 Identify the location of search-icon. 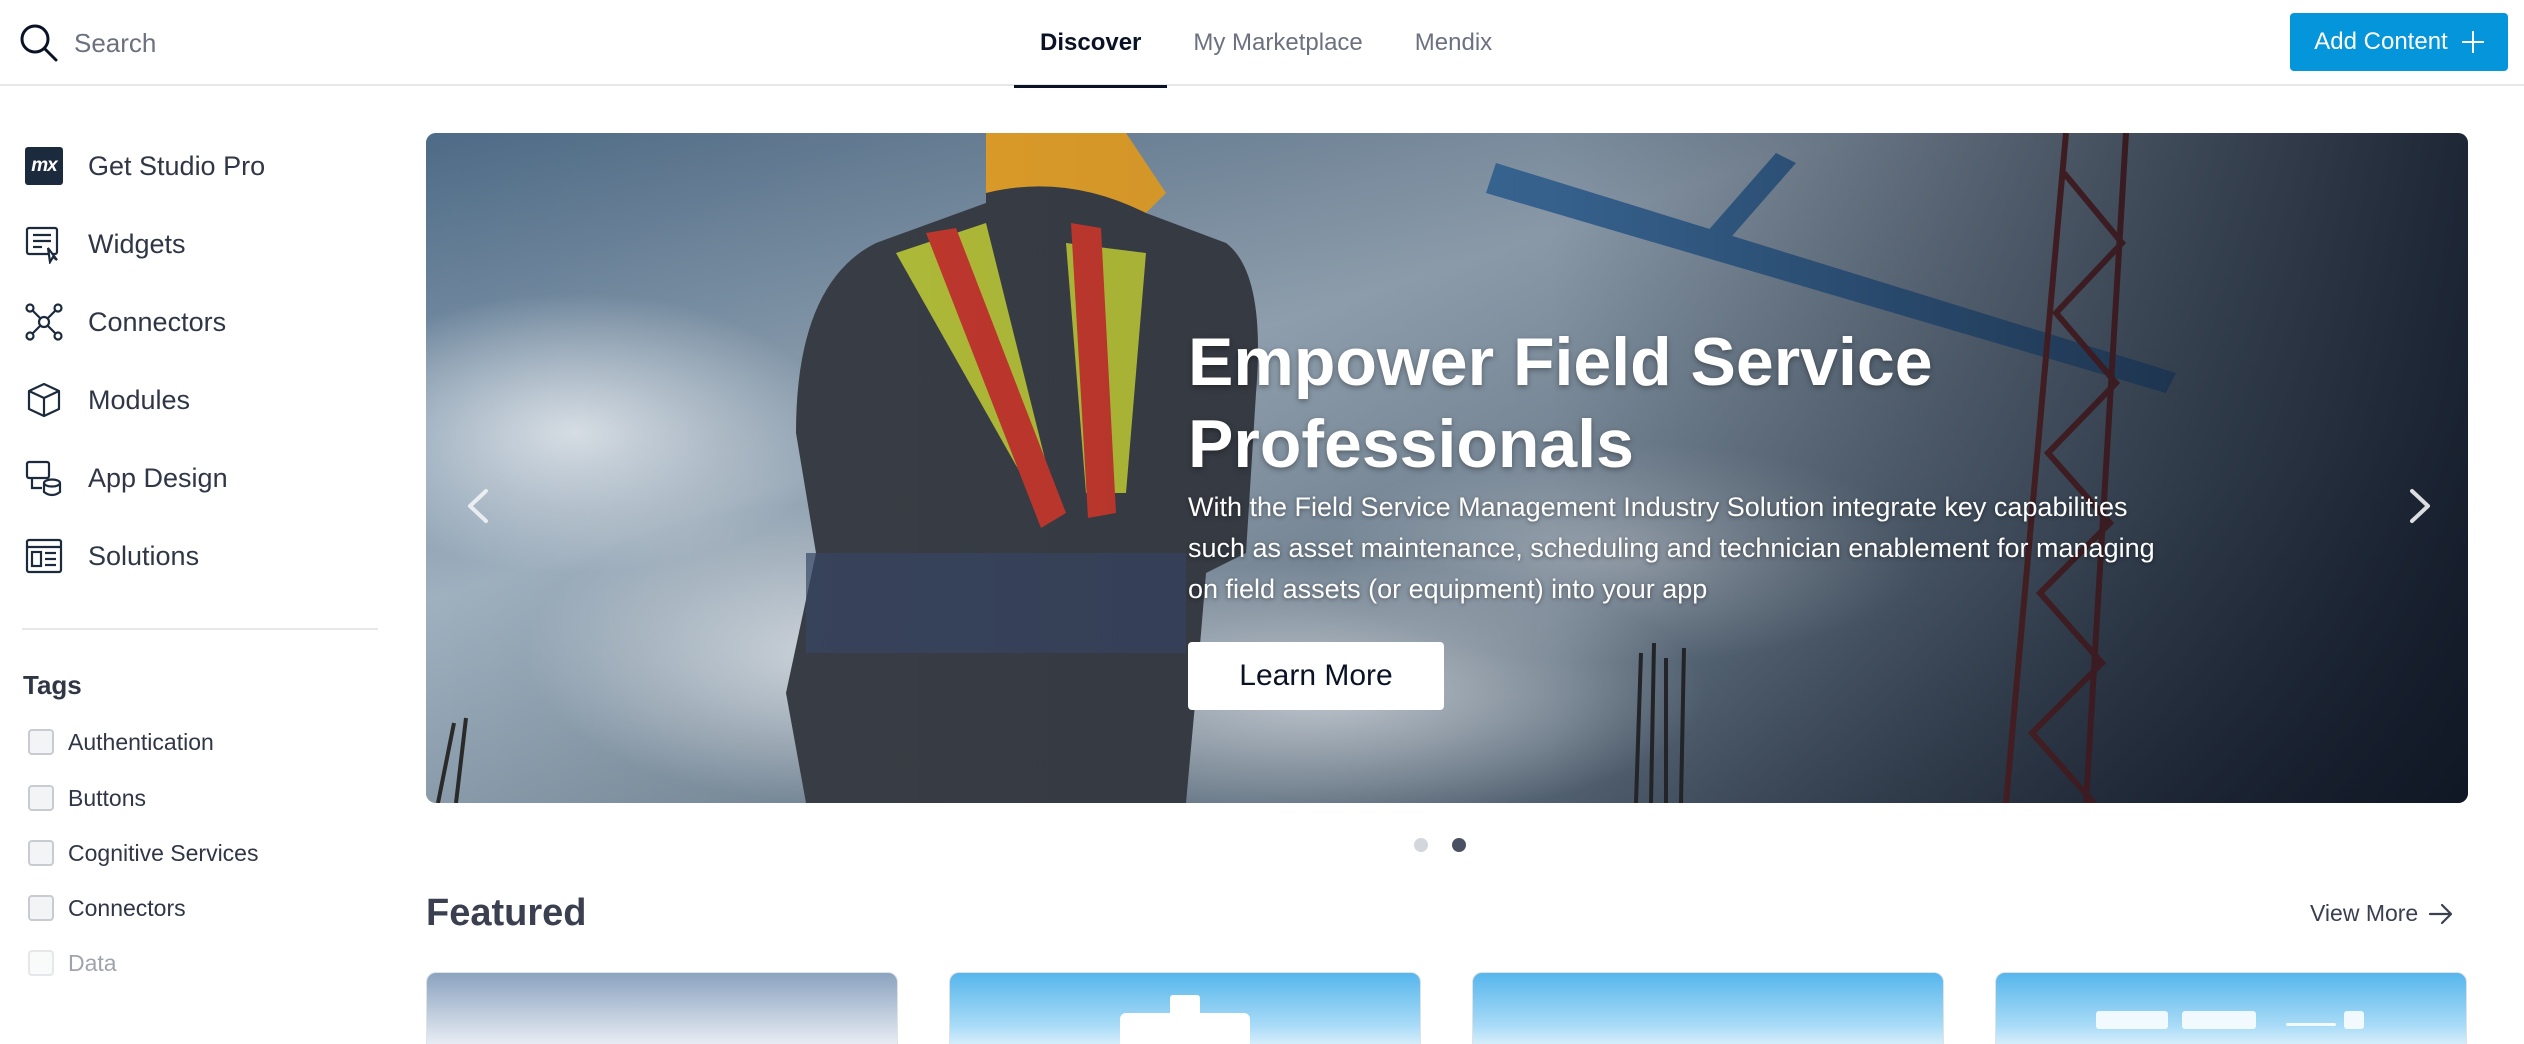
(39, 43).